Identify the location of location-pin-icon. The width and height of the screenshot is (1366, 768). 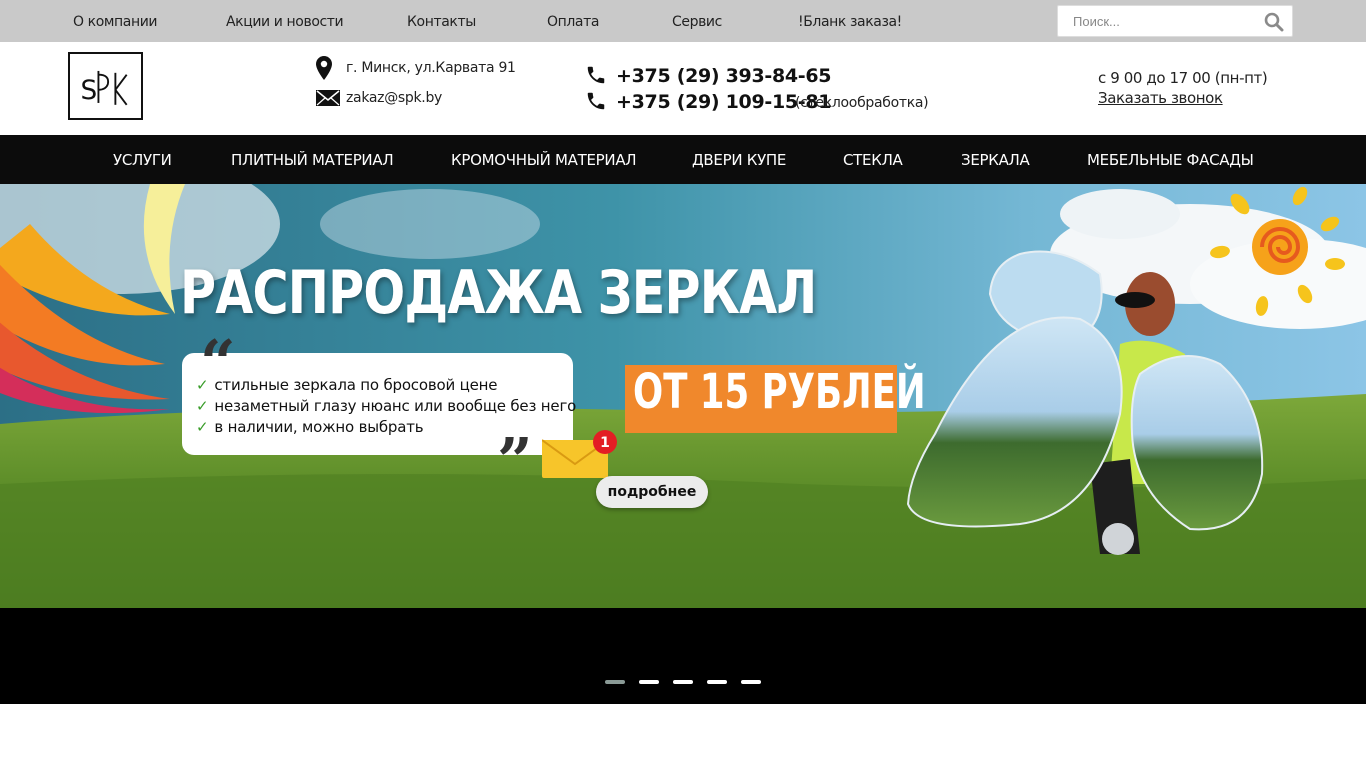
(324, 68).